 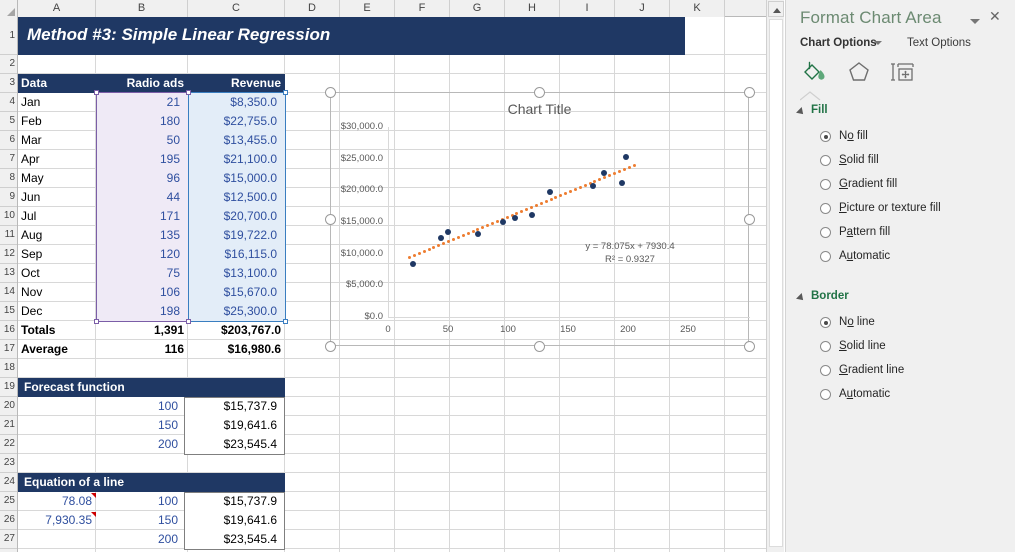 What do you see at coordinates (776, 283) in the screenshot?
I see `scrollbar-thumb` at bounding box center [776, 283].